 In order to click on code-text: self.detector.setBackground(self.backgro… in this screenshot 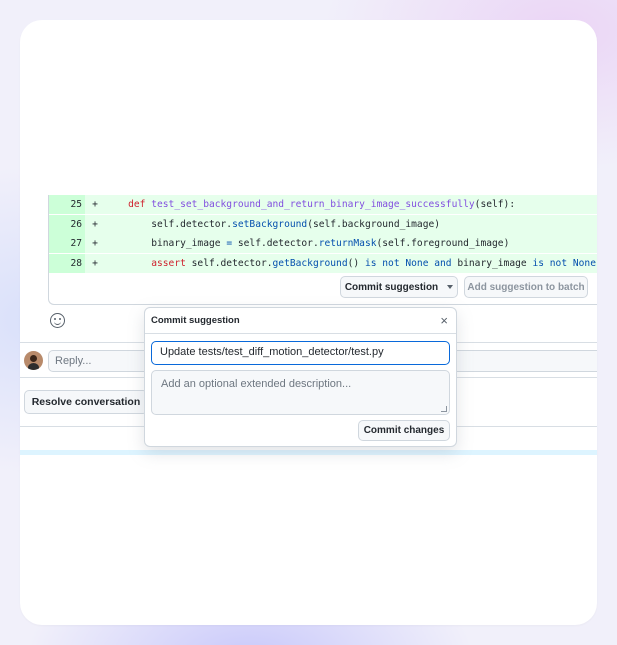, I will do `click(272, 224)`.